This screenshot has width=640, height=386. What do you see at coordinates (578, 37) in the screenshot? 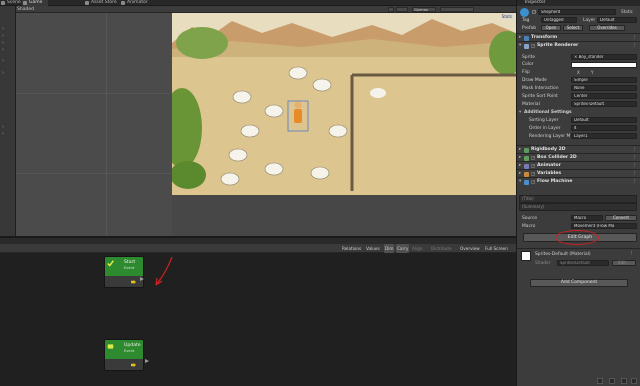
I see `transform-component: ▸ Transform ⋮` at bounding box center [578, 37].